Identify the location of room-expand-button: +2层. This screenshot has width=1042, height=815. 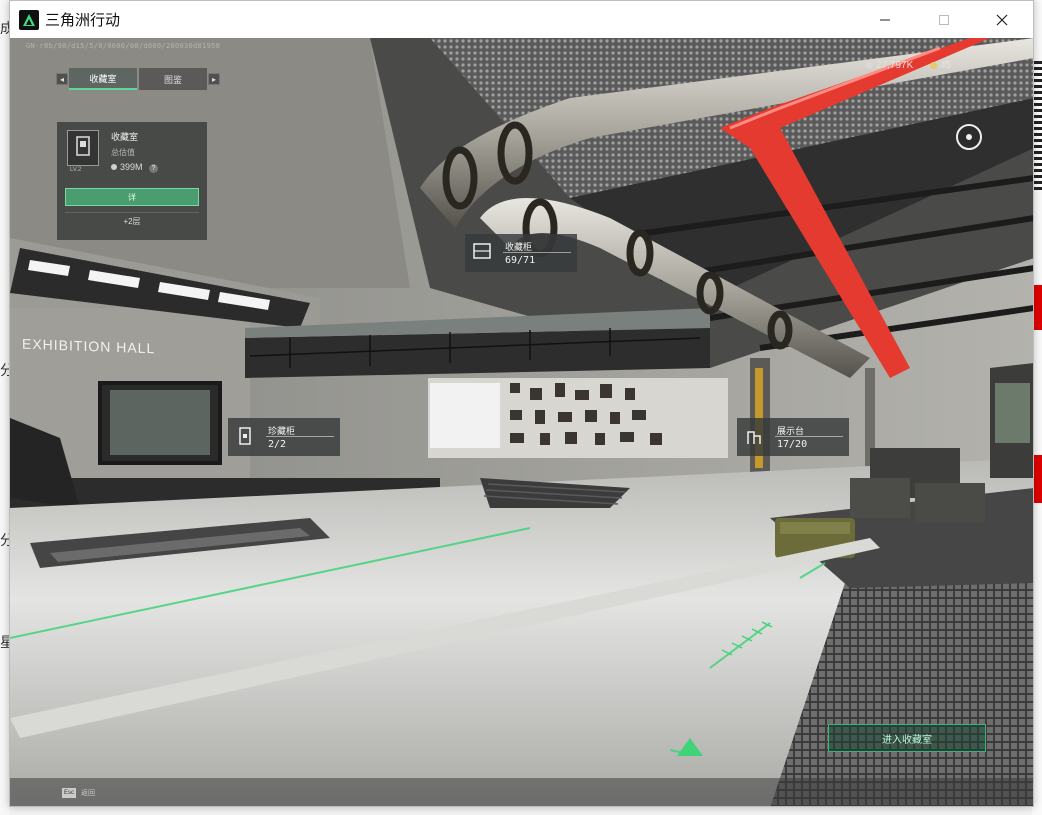
(132, 221).